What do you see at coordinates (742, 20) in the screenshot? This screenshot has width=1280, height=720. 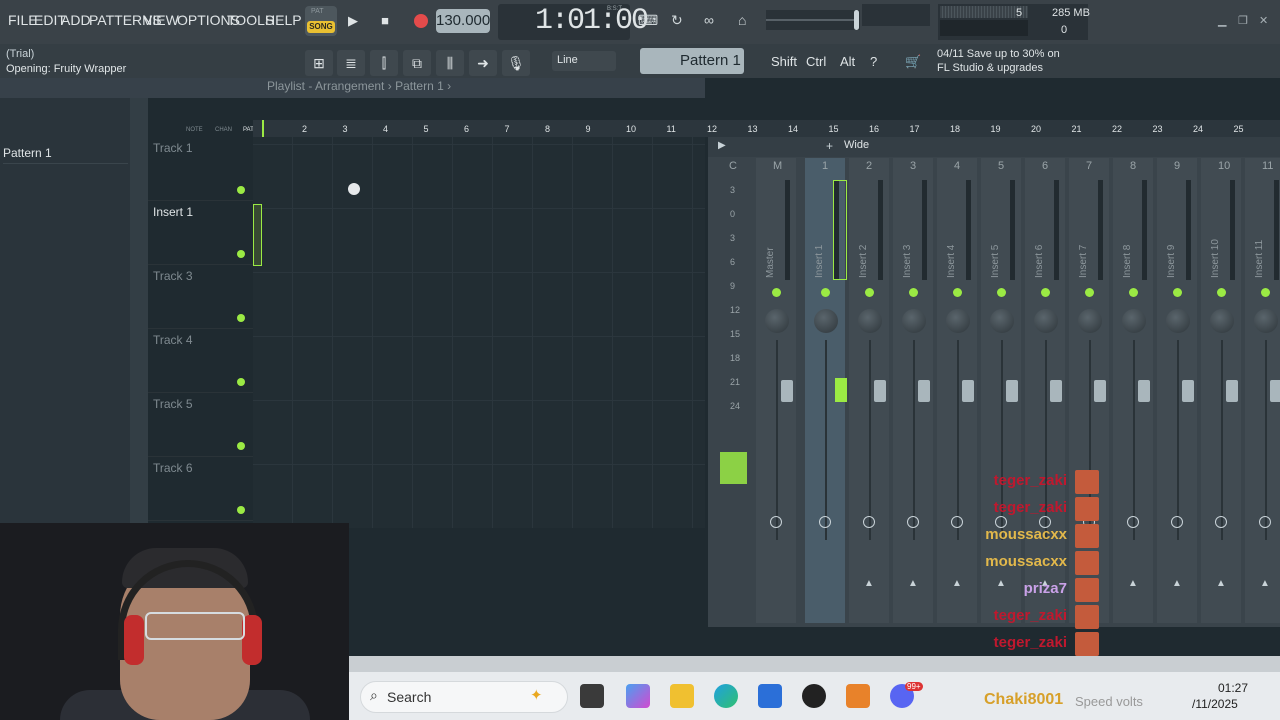 I see `metronome-icon: ⌂` at bounding box center [742, 20].